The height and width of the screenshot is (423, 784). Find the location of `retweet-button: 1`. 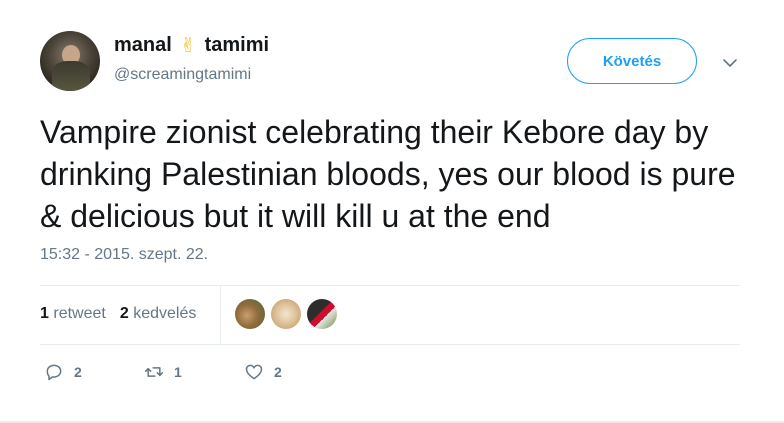

retweet-button: 1 is located at coordinates (194, 372).